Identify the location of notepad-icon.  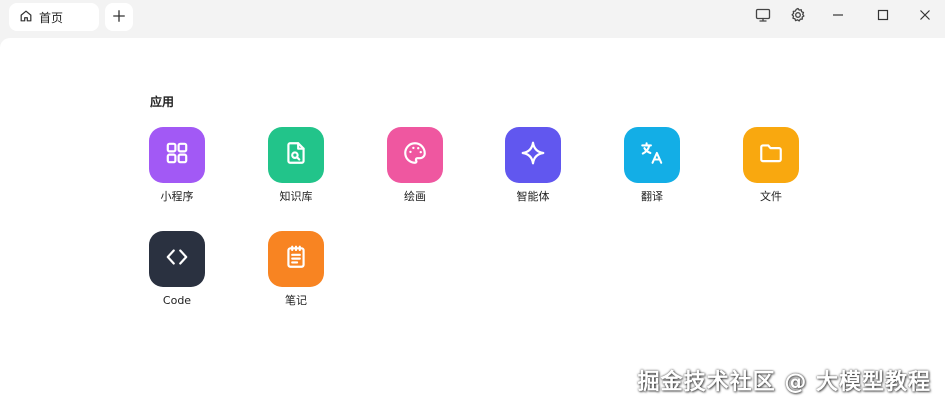
(296, 259).